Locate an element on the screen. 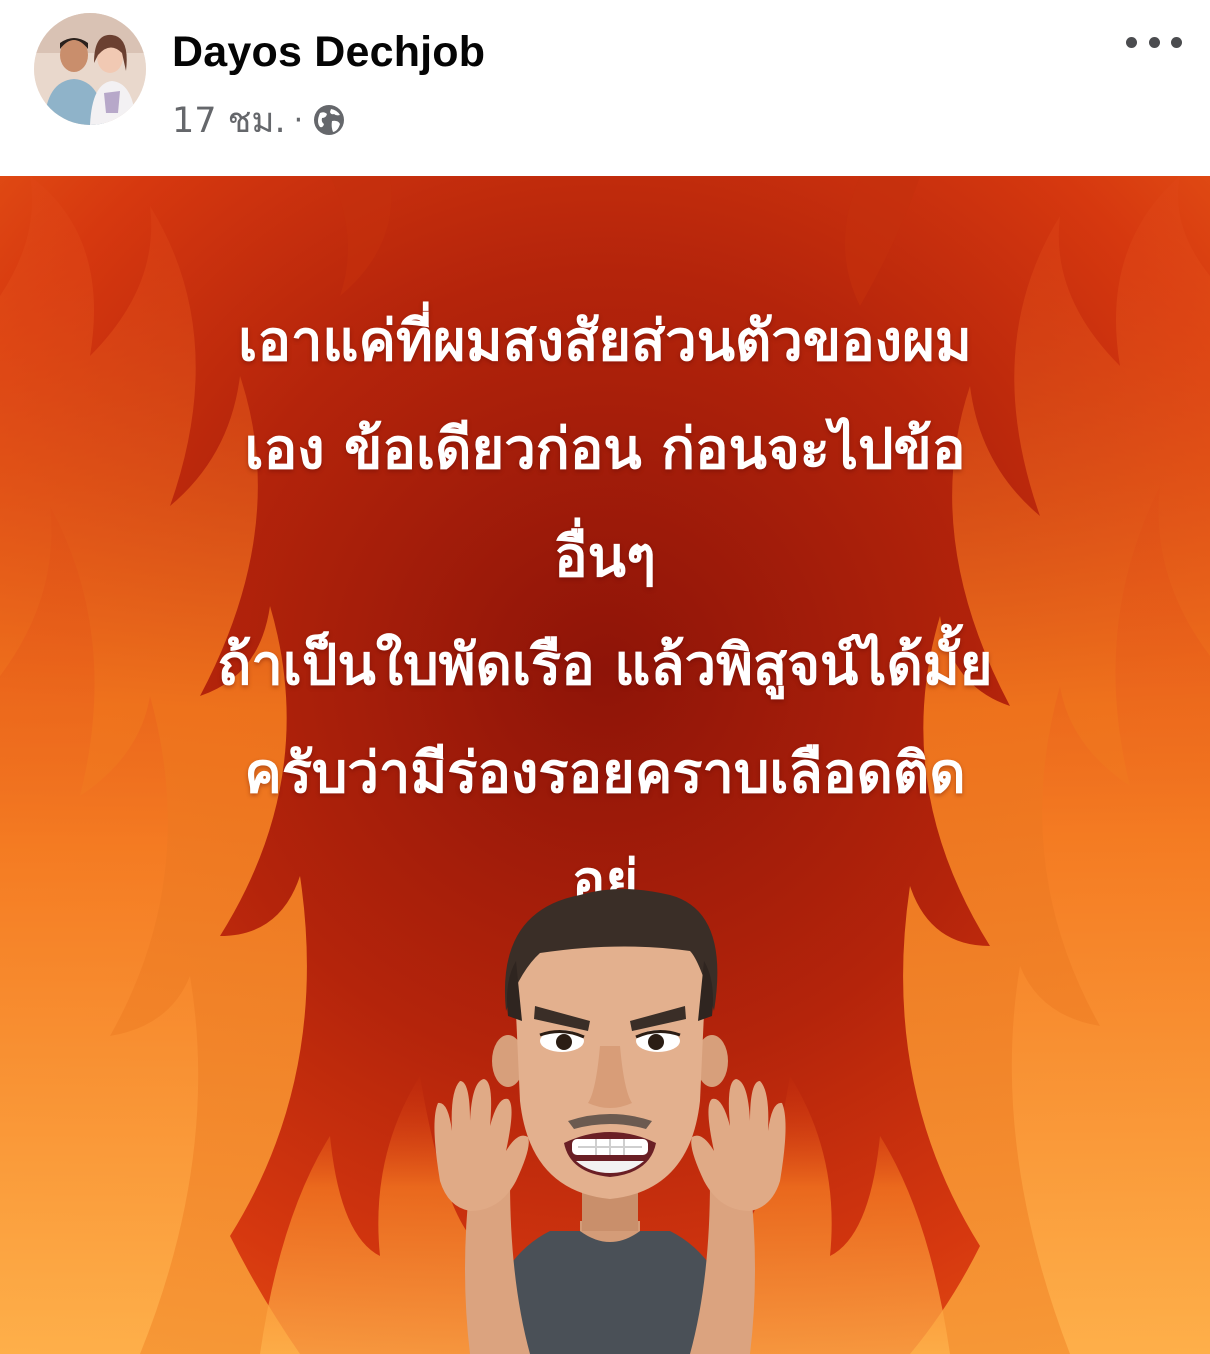 The height and width of the screenshot is (1354, 1210). author-avatar is located at coordinates (90, 69).